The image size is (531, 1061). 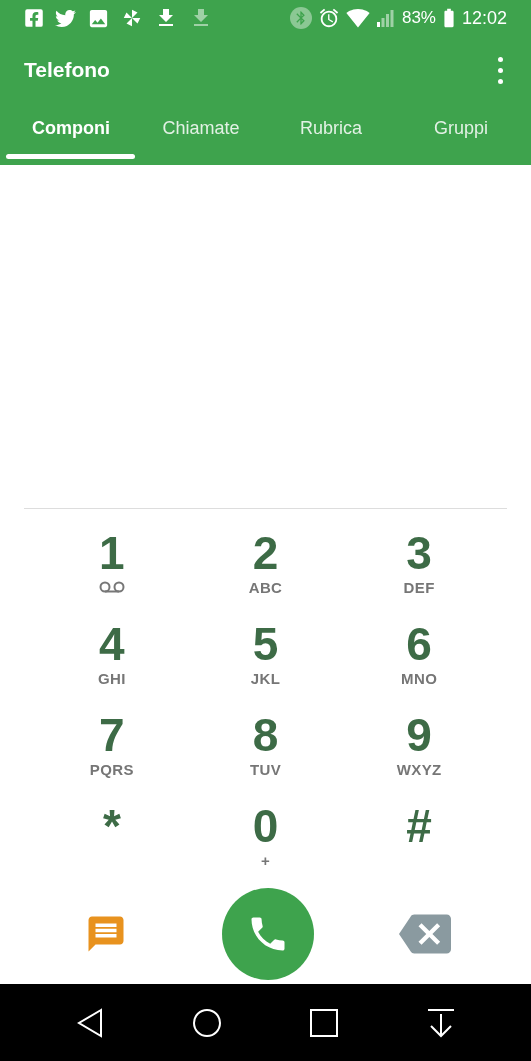 I want to click on hide-arrow-icon, so click(x=440, y=1022).